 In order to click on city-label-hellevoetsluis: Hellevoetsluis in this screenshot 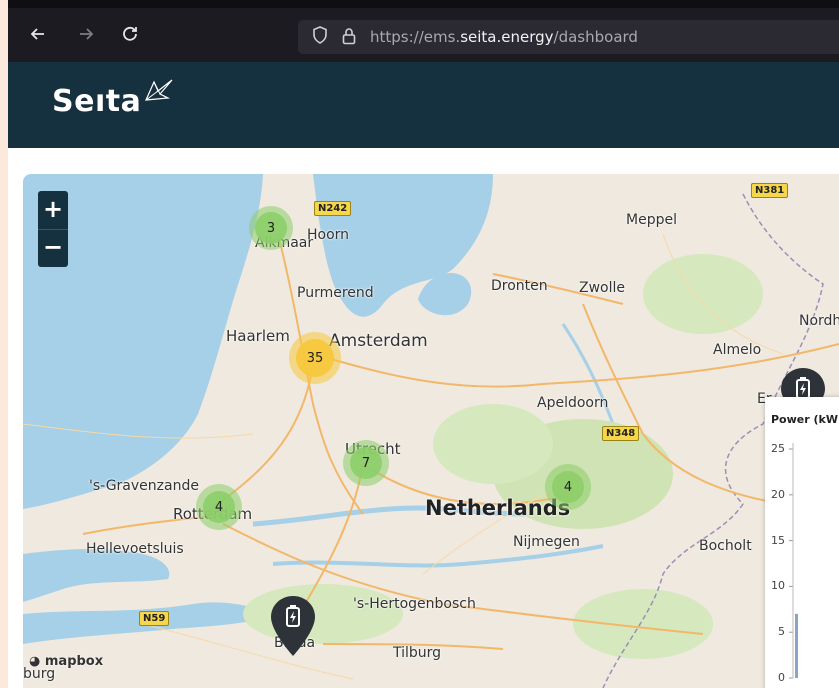, I will do `click(135, 549)`.